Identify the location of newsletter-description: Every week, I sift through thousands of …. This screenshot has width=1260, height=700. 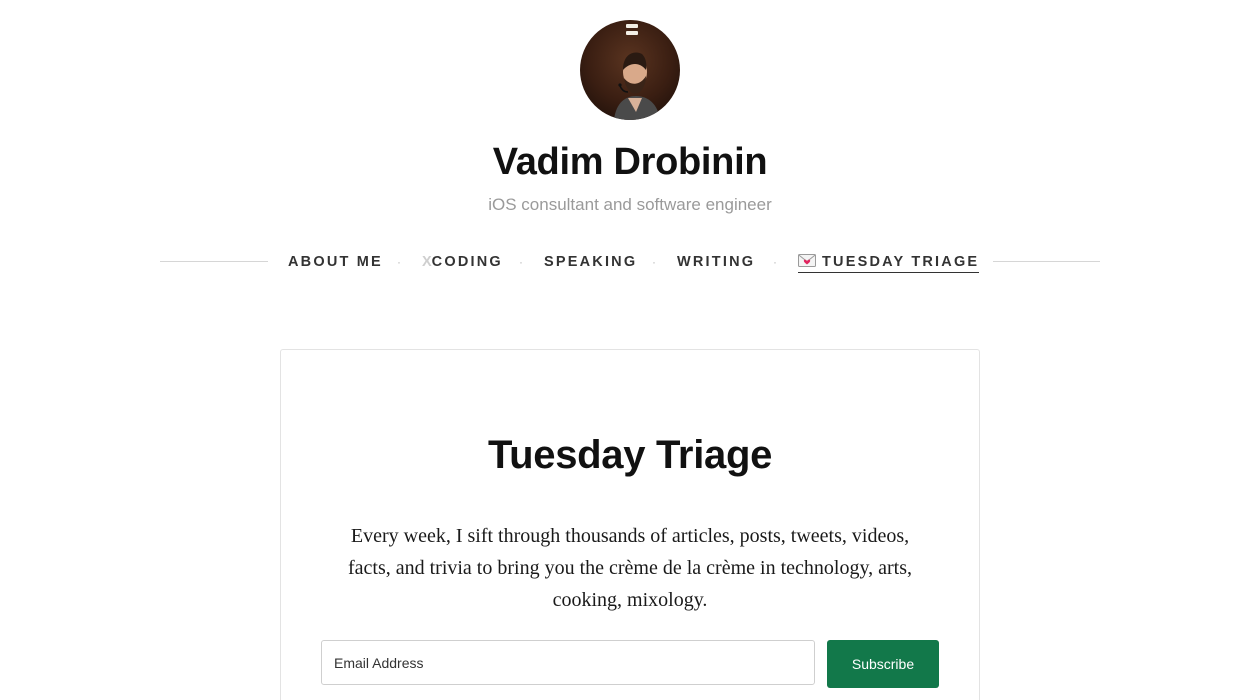
(630, 568).